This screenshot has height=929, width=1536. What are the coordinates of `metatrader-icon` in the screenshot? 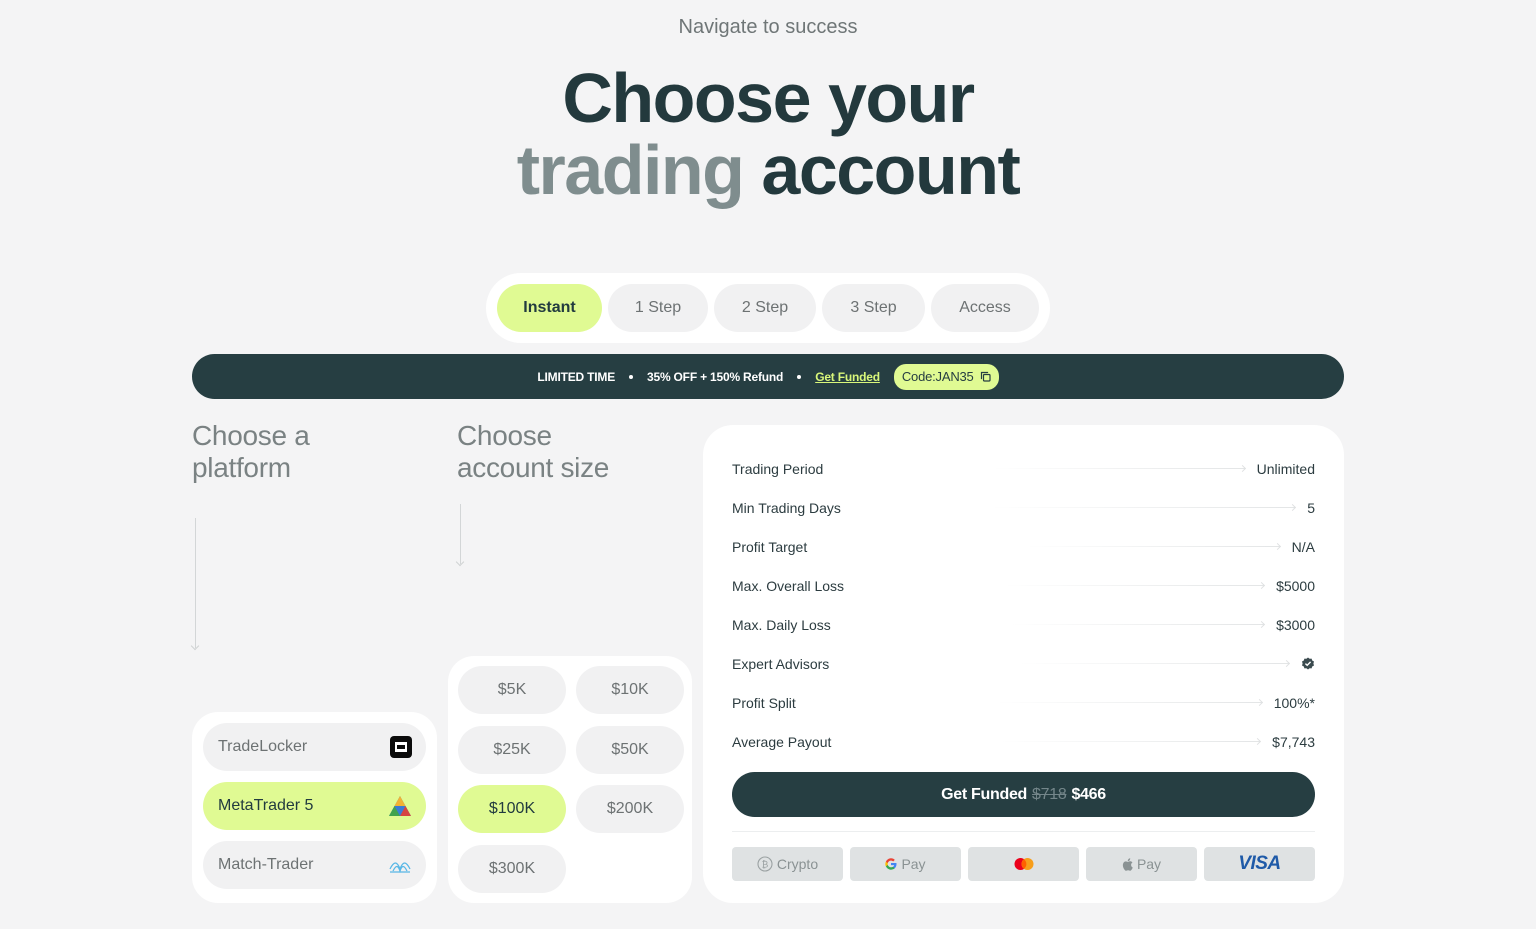 It's located at (400, 806).